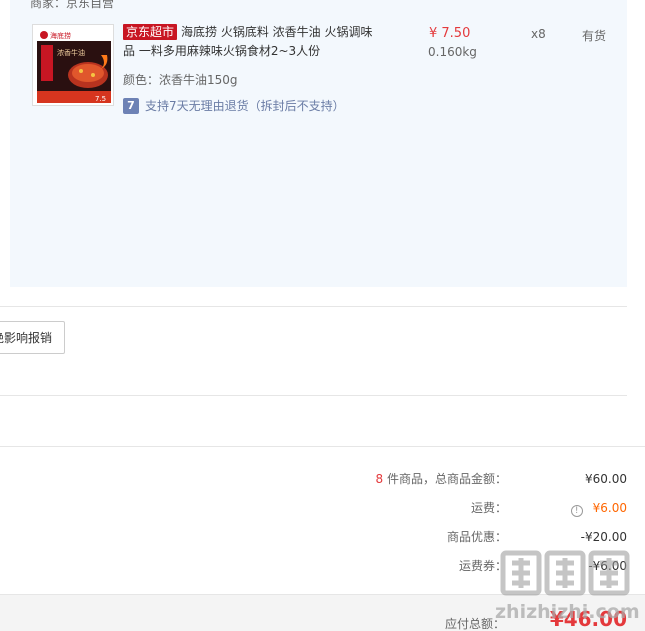 This screenshot has width=645, height=631. Describe the element at coordinates (180, 80) in the screenshot. I see `product-attribute: 颜色：浓香牛油150g` at that location.